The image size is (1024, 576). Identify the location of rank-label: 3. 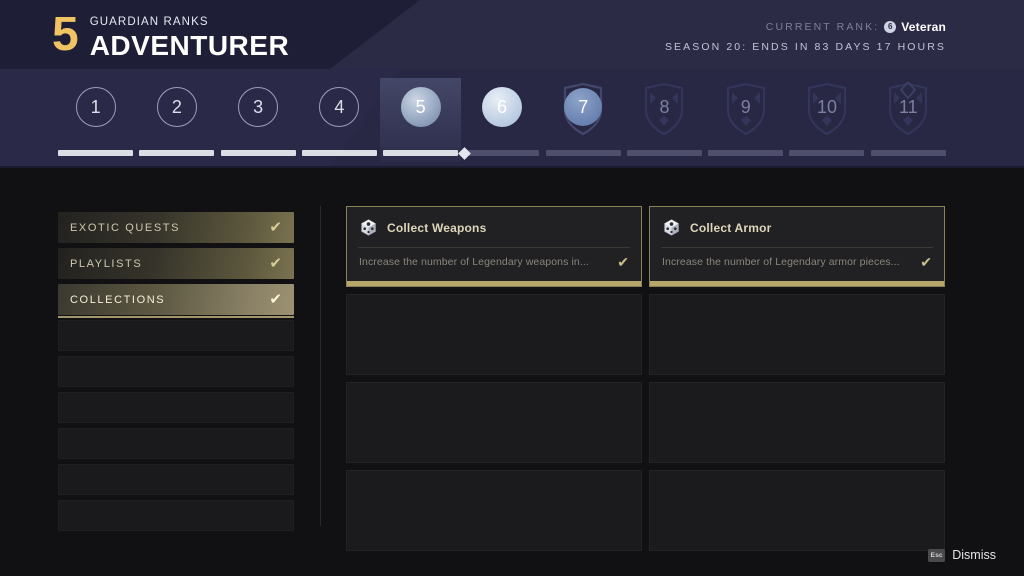
(258, 107).